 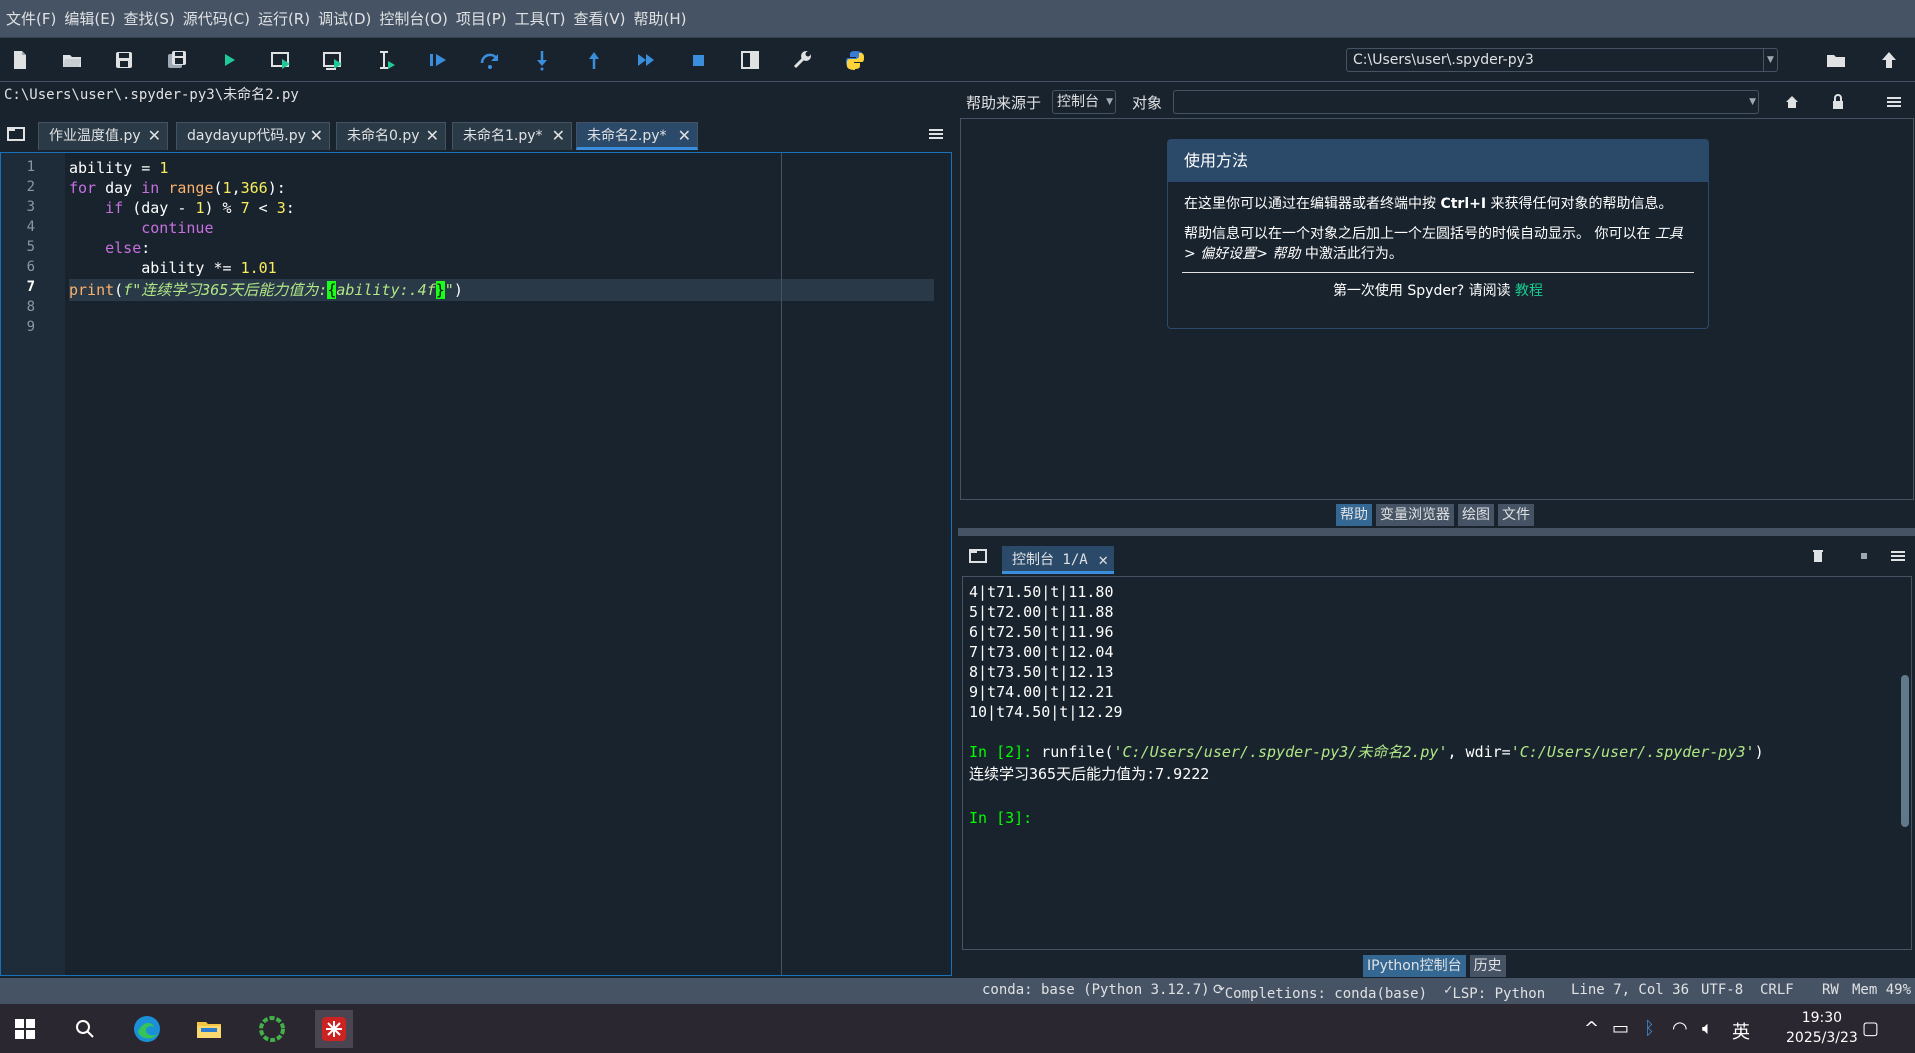 What do you see at coordinates (1436, 532) in the screenshot?
I see `pane-splitter` at bounding box center [1436, 532].